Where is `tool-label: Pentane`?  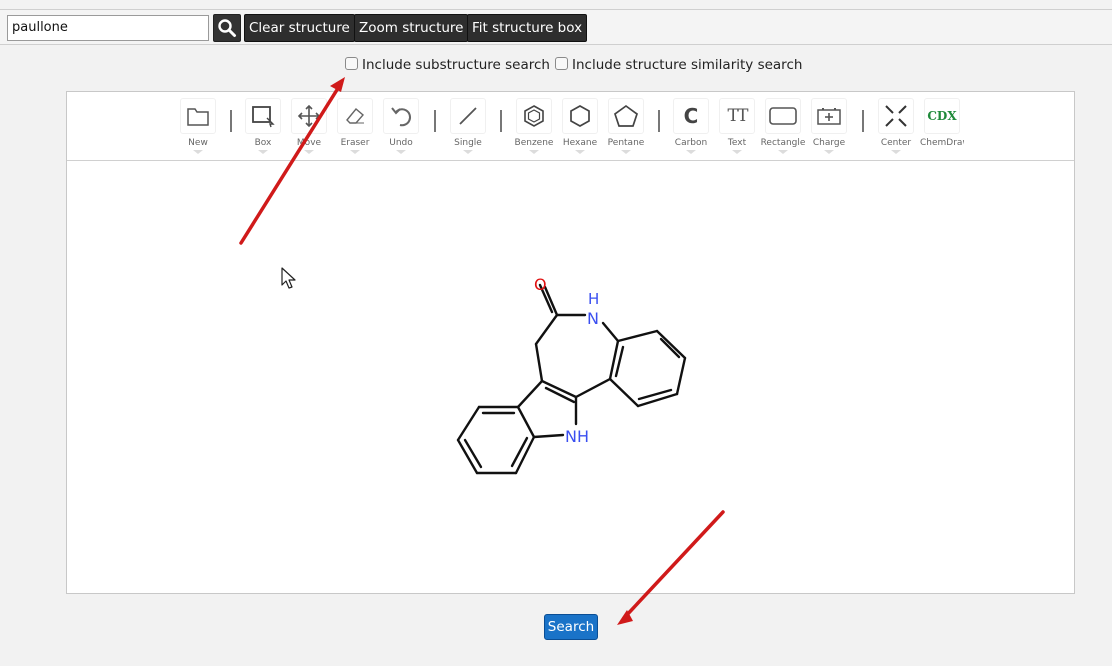
tool-label: Pentane is located at coordinates (626, 143).